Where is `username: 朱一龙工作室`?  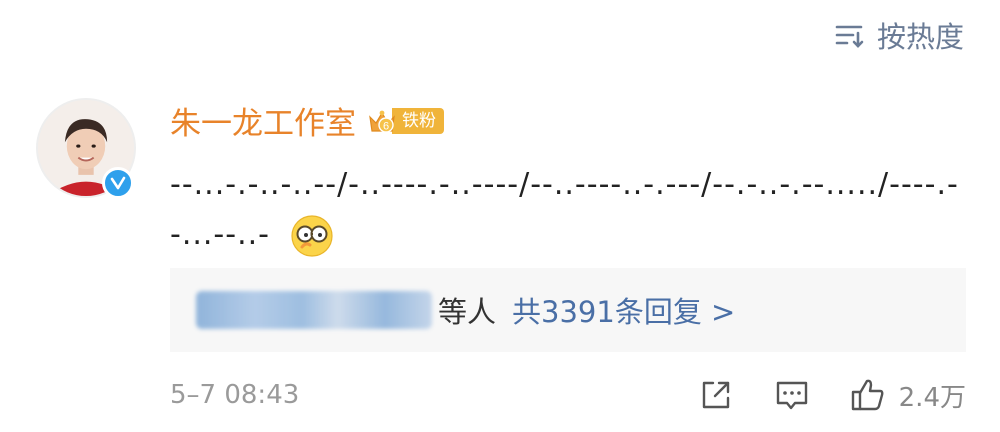 username: 朱一龙工作室 is located at coordinates (263, 120).